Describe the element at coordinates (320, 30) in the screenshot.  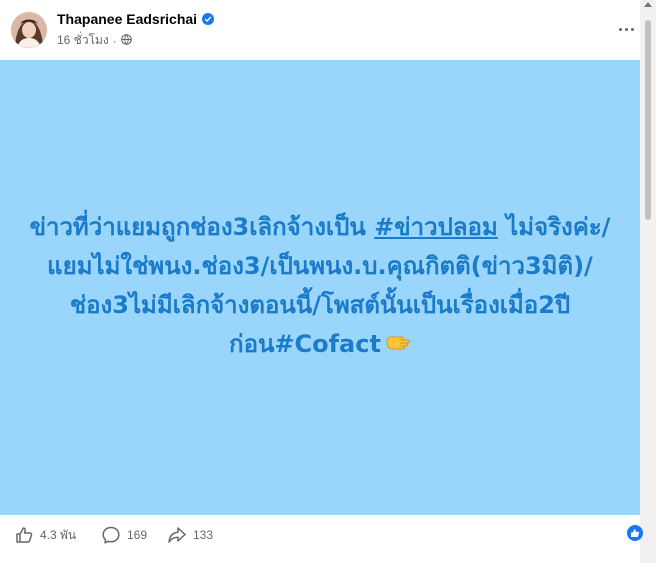
I see `post-header` at that location.